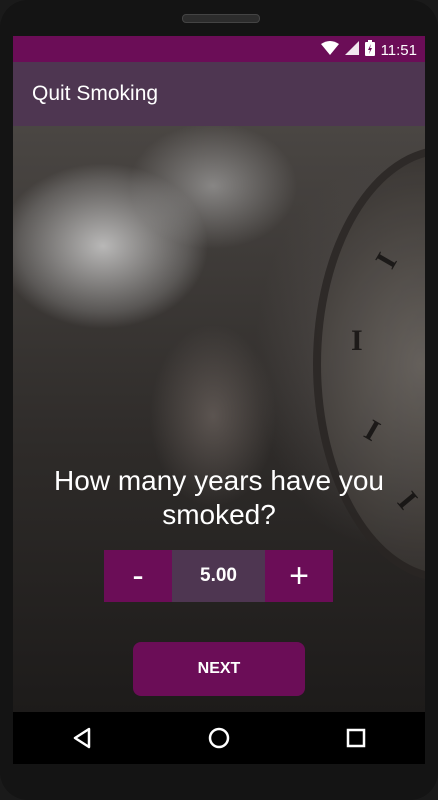 Image resolution: width=438 pixels, height=800 pixels. I want to click on recents-icon, so click(356, 738).